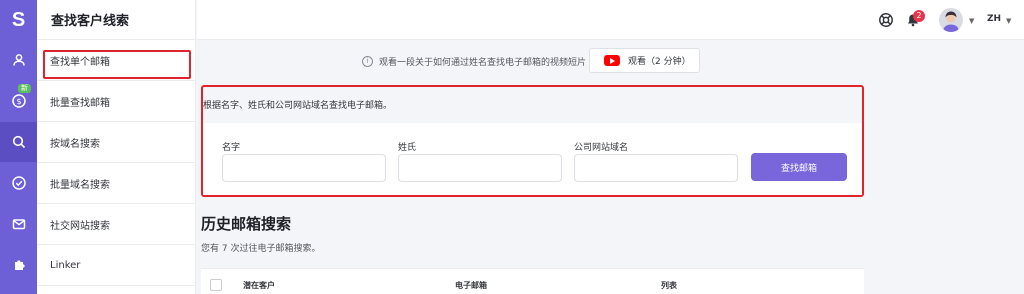  I want to click on dollar-coin-icon: $, so click(18, 101).